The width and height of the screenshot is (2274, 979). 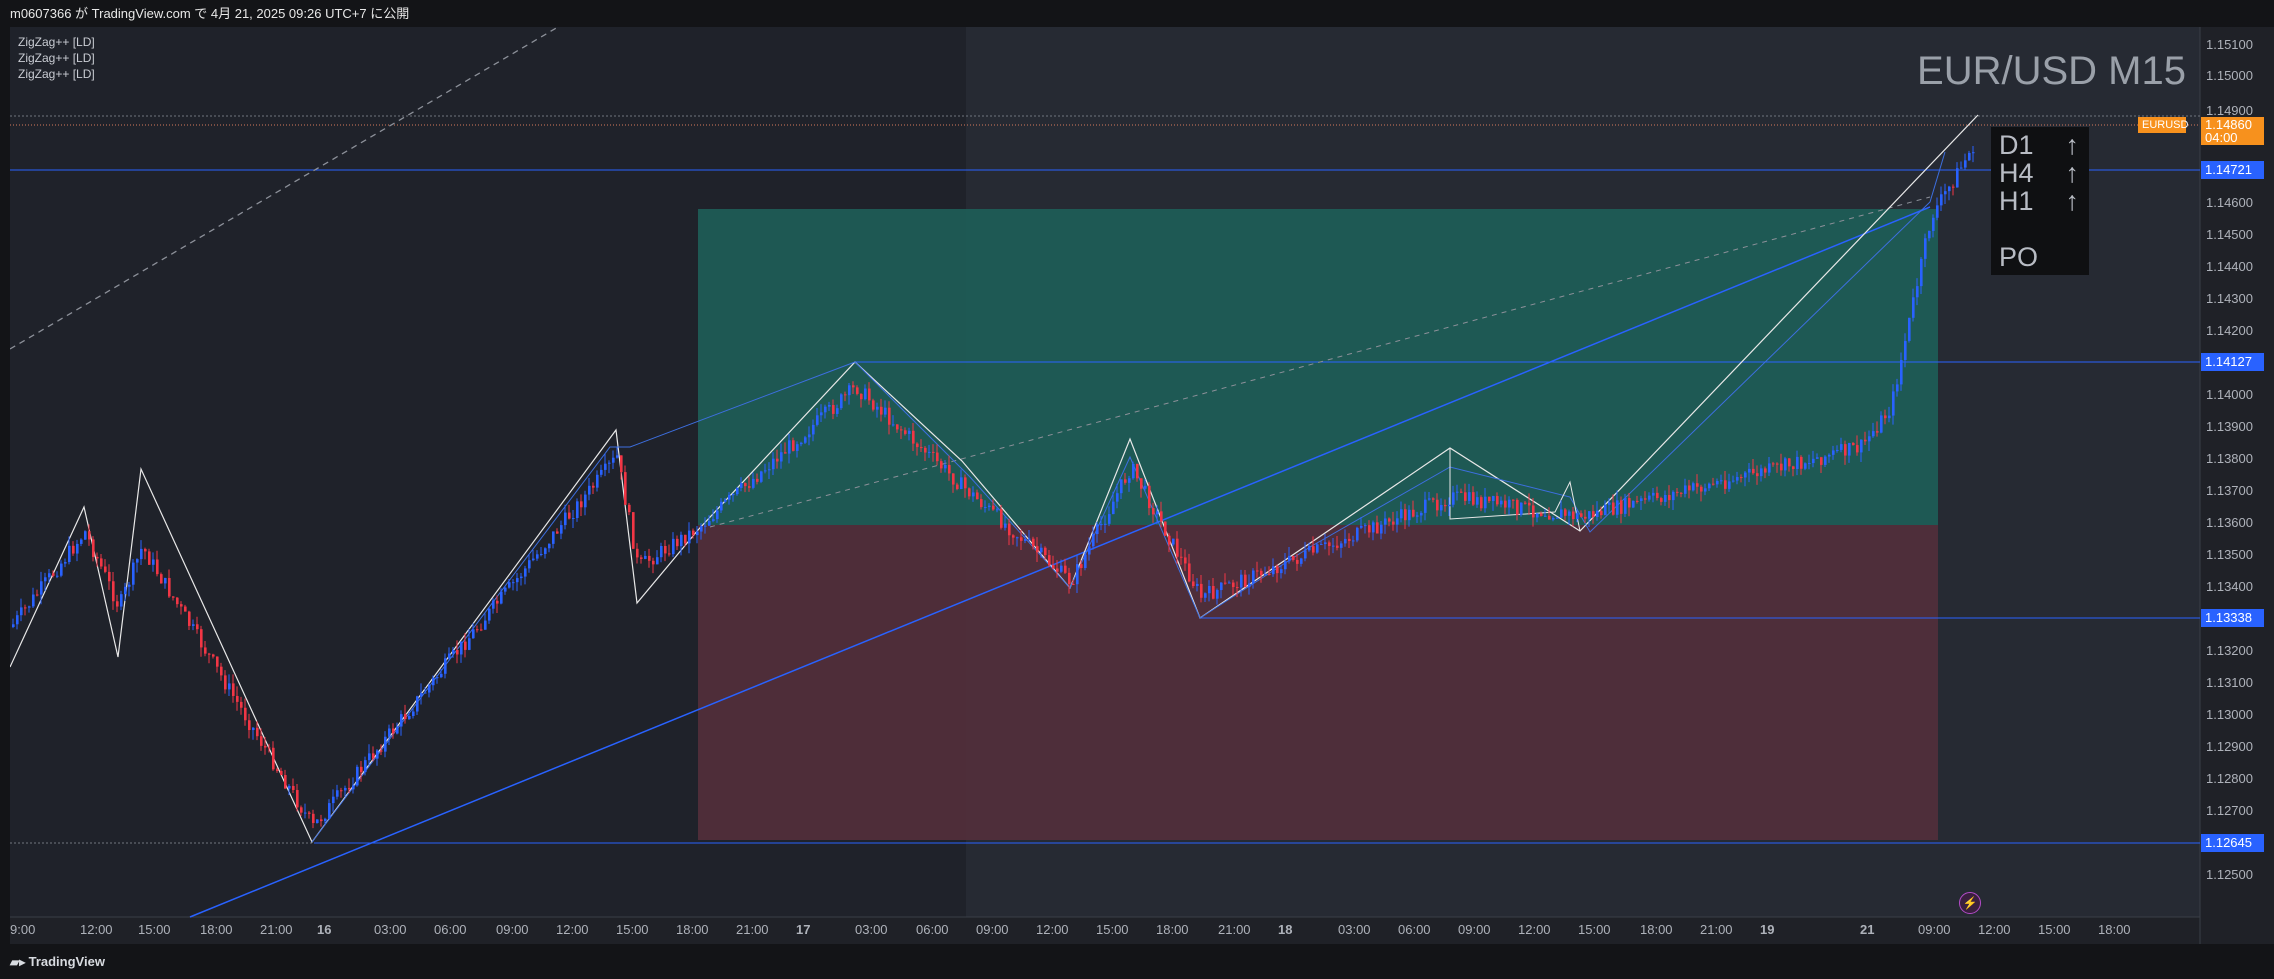 I want to click on time-tick-label: 06:00, so click(x=932, y=929).